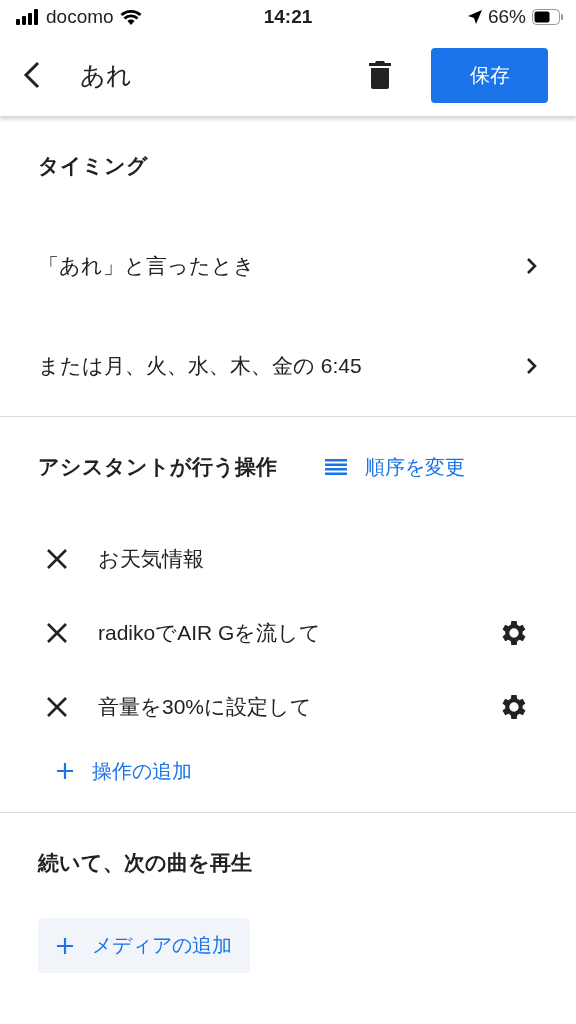 The height and width of the screenshot is (1024, 576). What do you see at coordinates (157, 467) in the screenshot?
I see `section-title: アシスタントが行う操作` at bounding box center [157, 467].